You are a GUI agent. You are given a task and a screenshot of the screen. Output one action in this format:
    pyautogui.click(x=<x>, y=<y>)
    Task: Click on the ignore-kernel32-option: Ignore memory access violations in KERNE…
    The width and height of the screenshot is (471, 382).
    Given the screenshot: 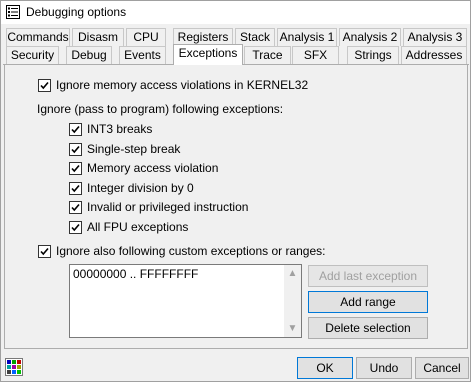 What is the action you would take?
    pyautogui.click(x=173, y=85)
    